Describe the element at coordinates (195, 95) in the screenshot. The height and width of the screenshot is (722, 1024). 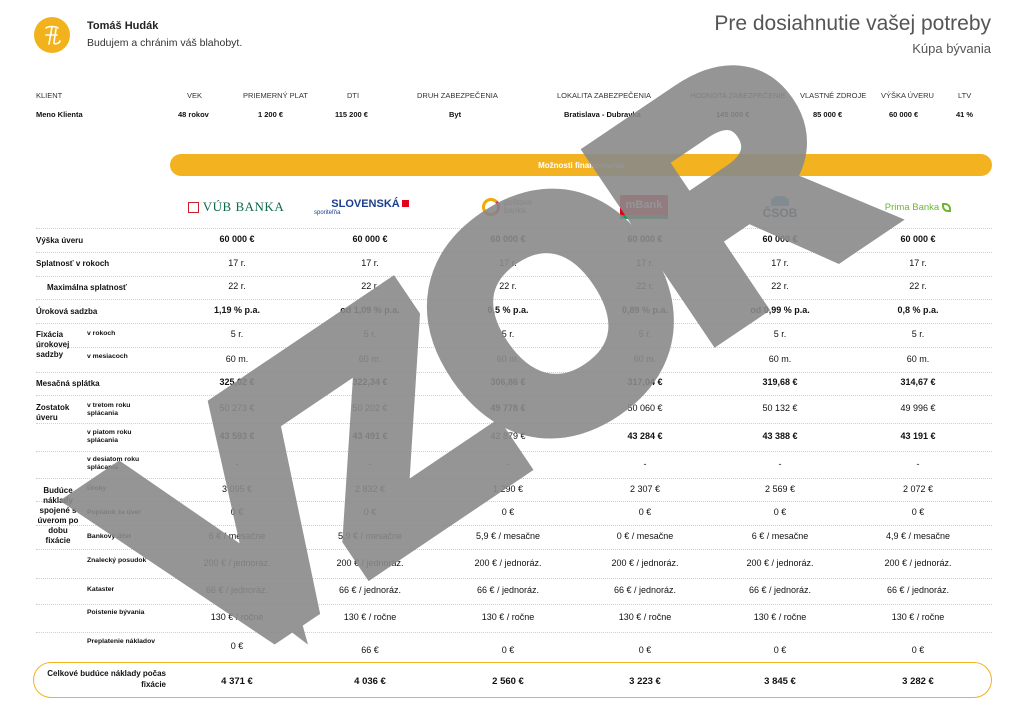
I see `client-header: VEK` at that location.